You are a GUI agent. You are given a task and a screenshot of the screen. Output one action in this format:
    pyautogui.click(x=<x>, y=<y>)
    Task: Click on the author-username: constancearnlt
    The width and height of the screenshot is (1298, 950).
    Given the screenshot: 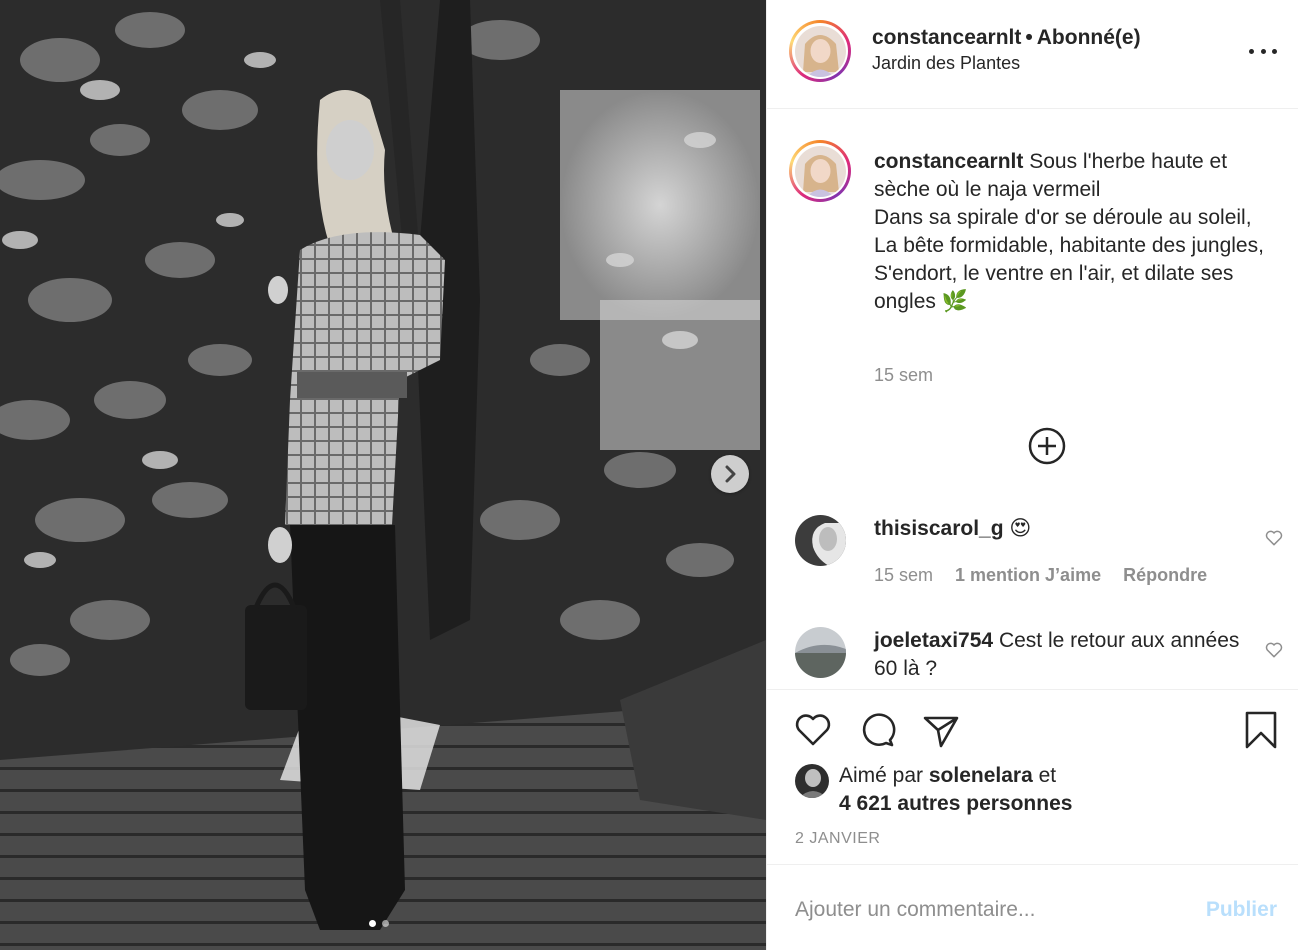 What is the action you would take?
    pyautogui.click(x=946, y=37)
    